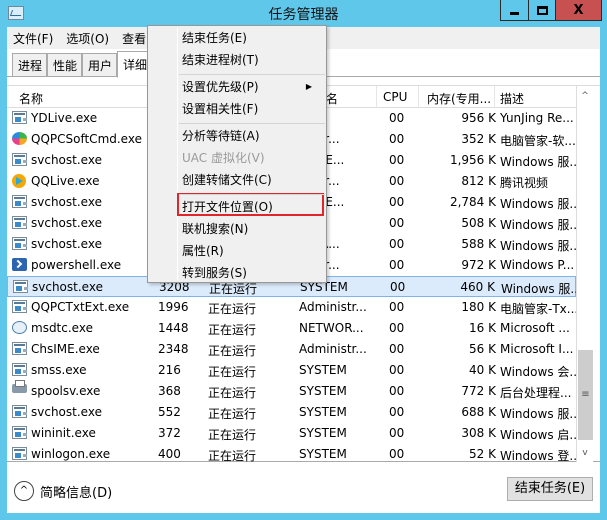  What do you see at coordinates (134, 38) in the screenshot?
I see `menu-view: 查看` at bounding box center [134, 38].